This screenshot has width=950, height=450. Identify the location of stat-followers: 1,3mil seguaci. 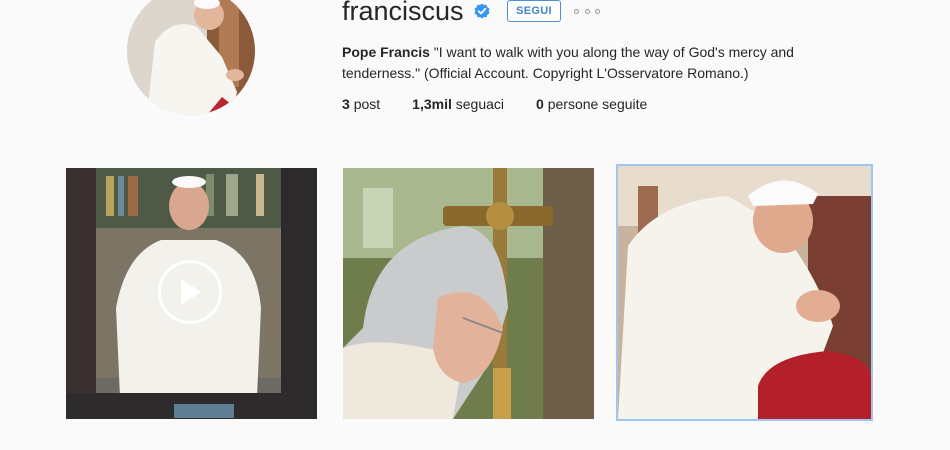
(458, 104).